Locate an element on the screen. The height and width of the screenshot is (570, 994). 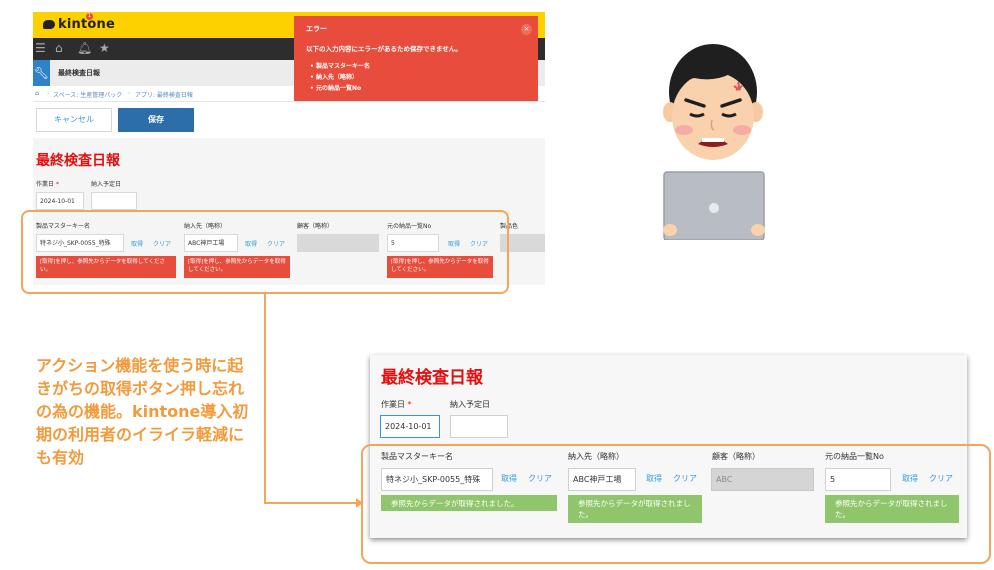
breadcrumb-home-icon: ⌂ is located at coordinates (37, 93).